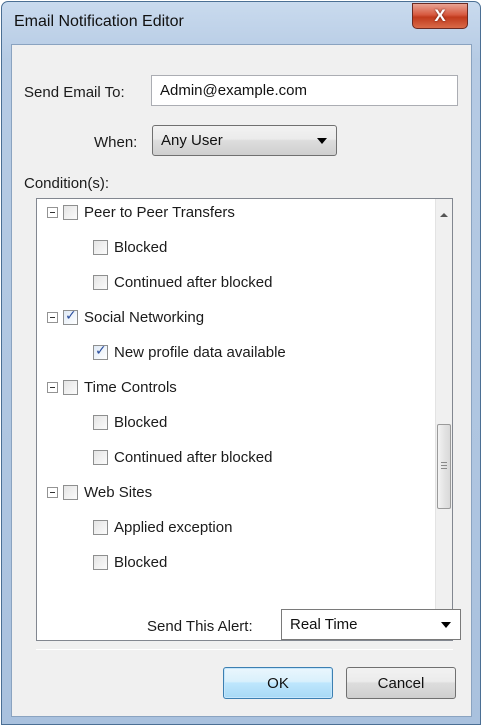  Describe the element at coordinates (173, 527) in the screenshot. I see `tree-item-label: Applied exception` at that location.